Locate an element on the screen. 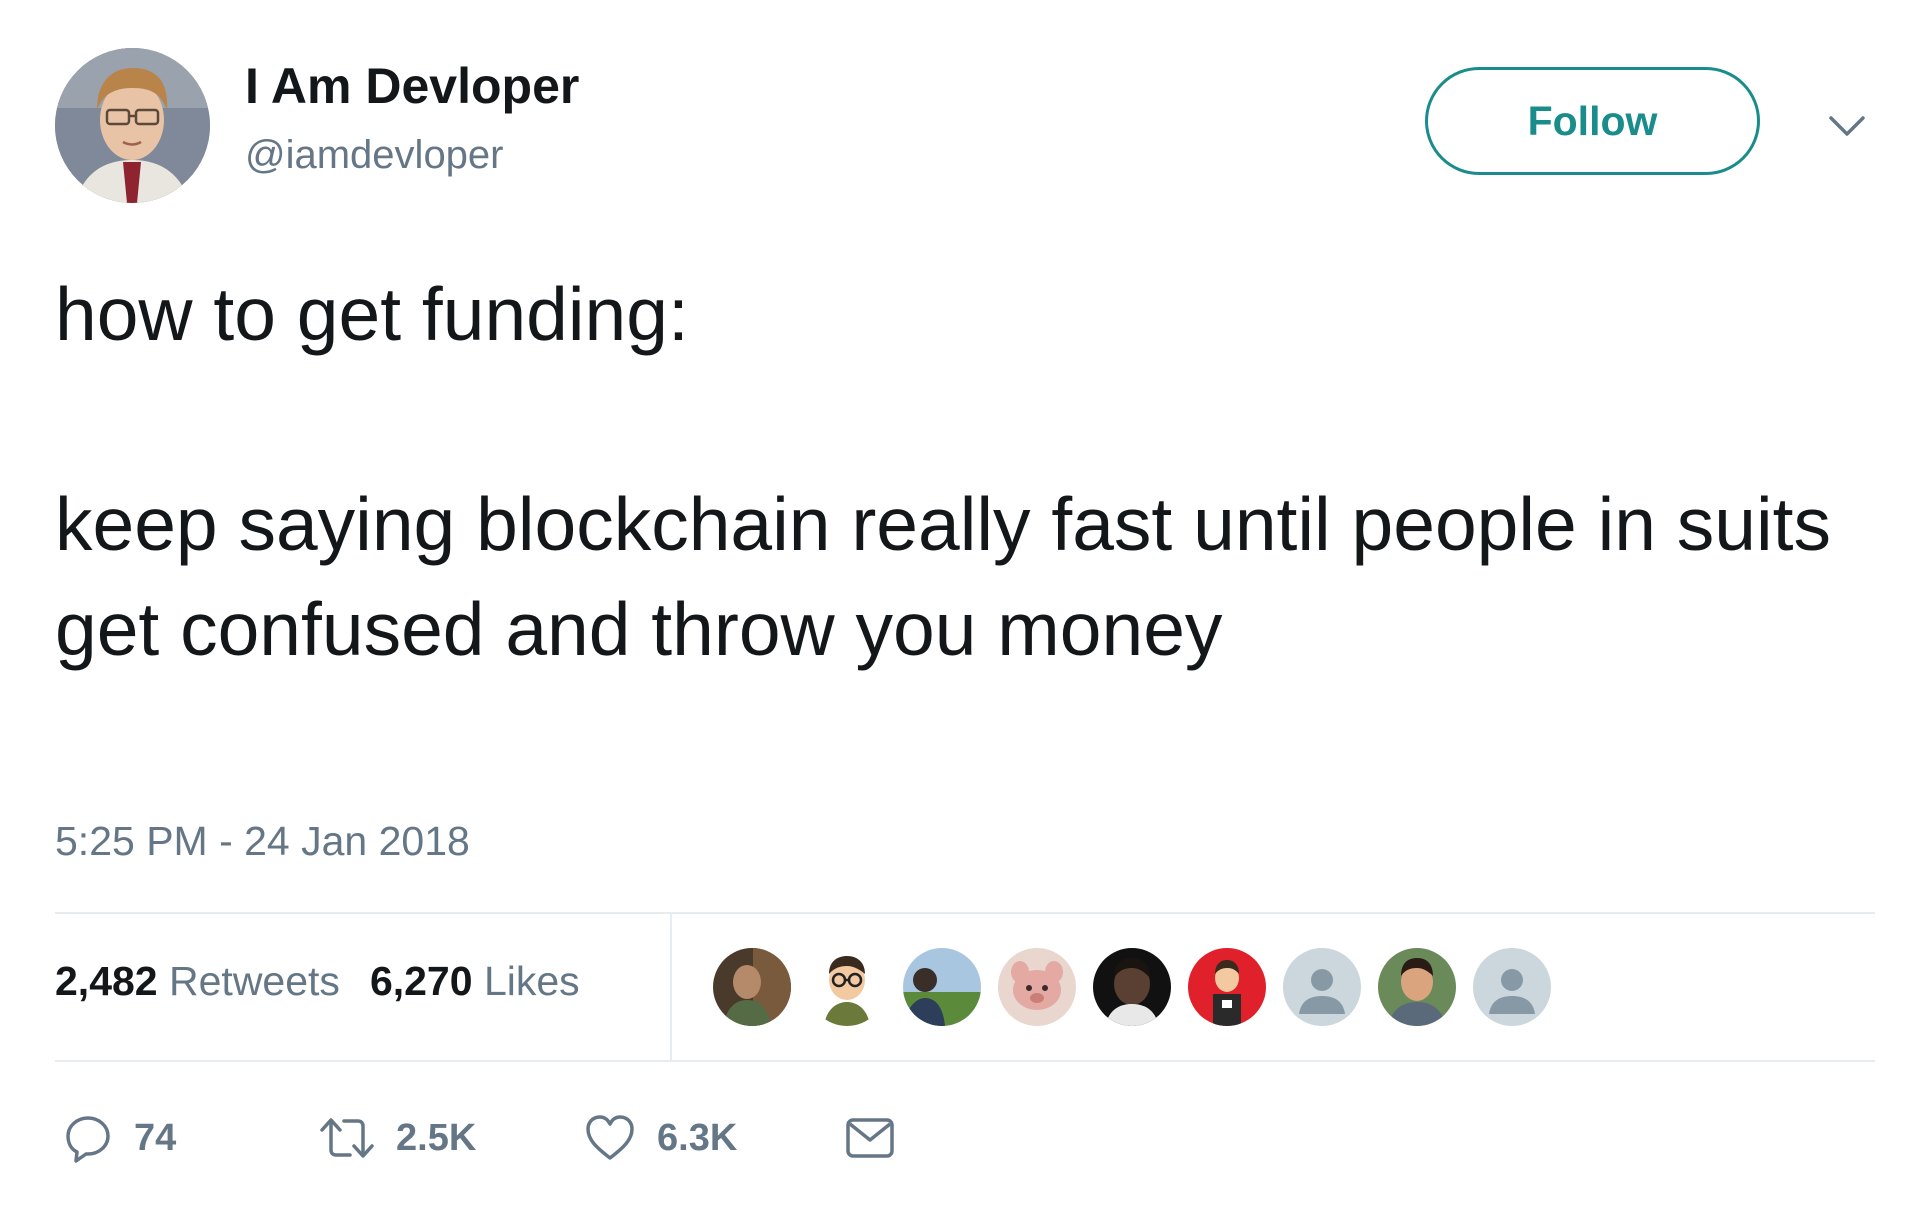 Image resolution: width=1920 pixels, height=1207 pixels. direct-message-button is located at coordinates (870, 1138).